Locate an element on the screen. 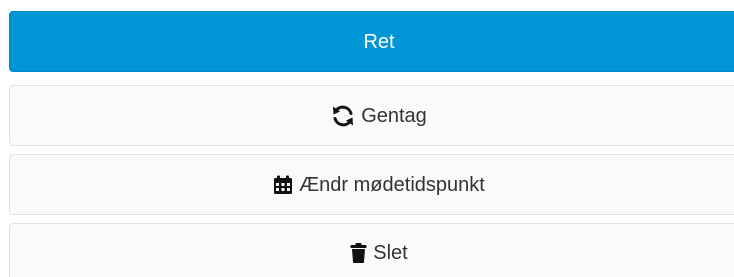 The height and width of the screenshot is (277, 734). repeat-button-label: Gentag is located at coordinates (394, 115).